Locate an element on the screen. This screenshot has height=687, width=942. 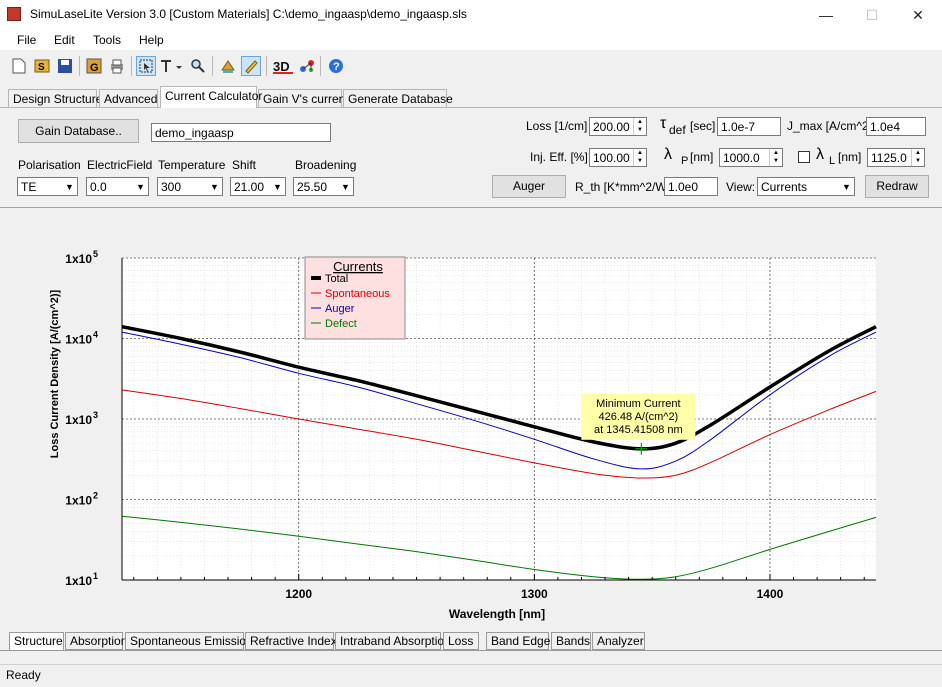
btab-analyzer: Analyzer is located at coordinates (618, 641).